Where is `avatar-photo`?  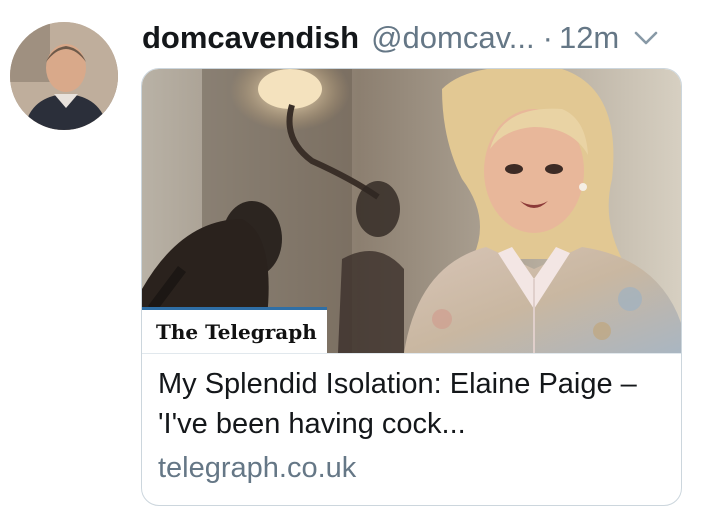 avatar-photo is located at coordinates (64, 76).